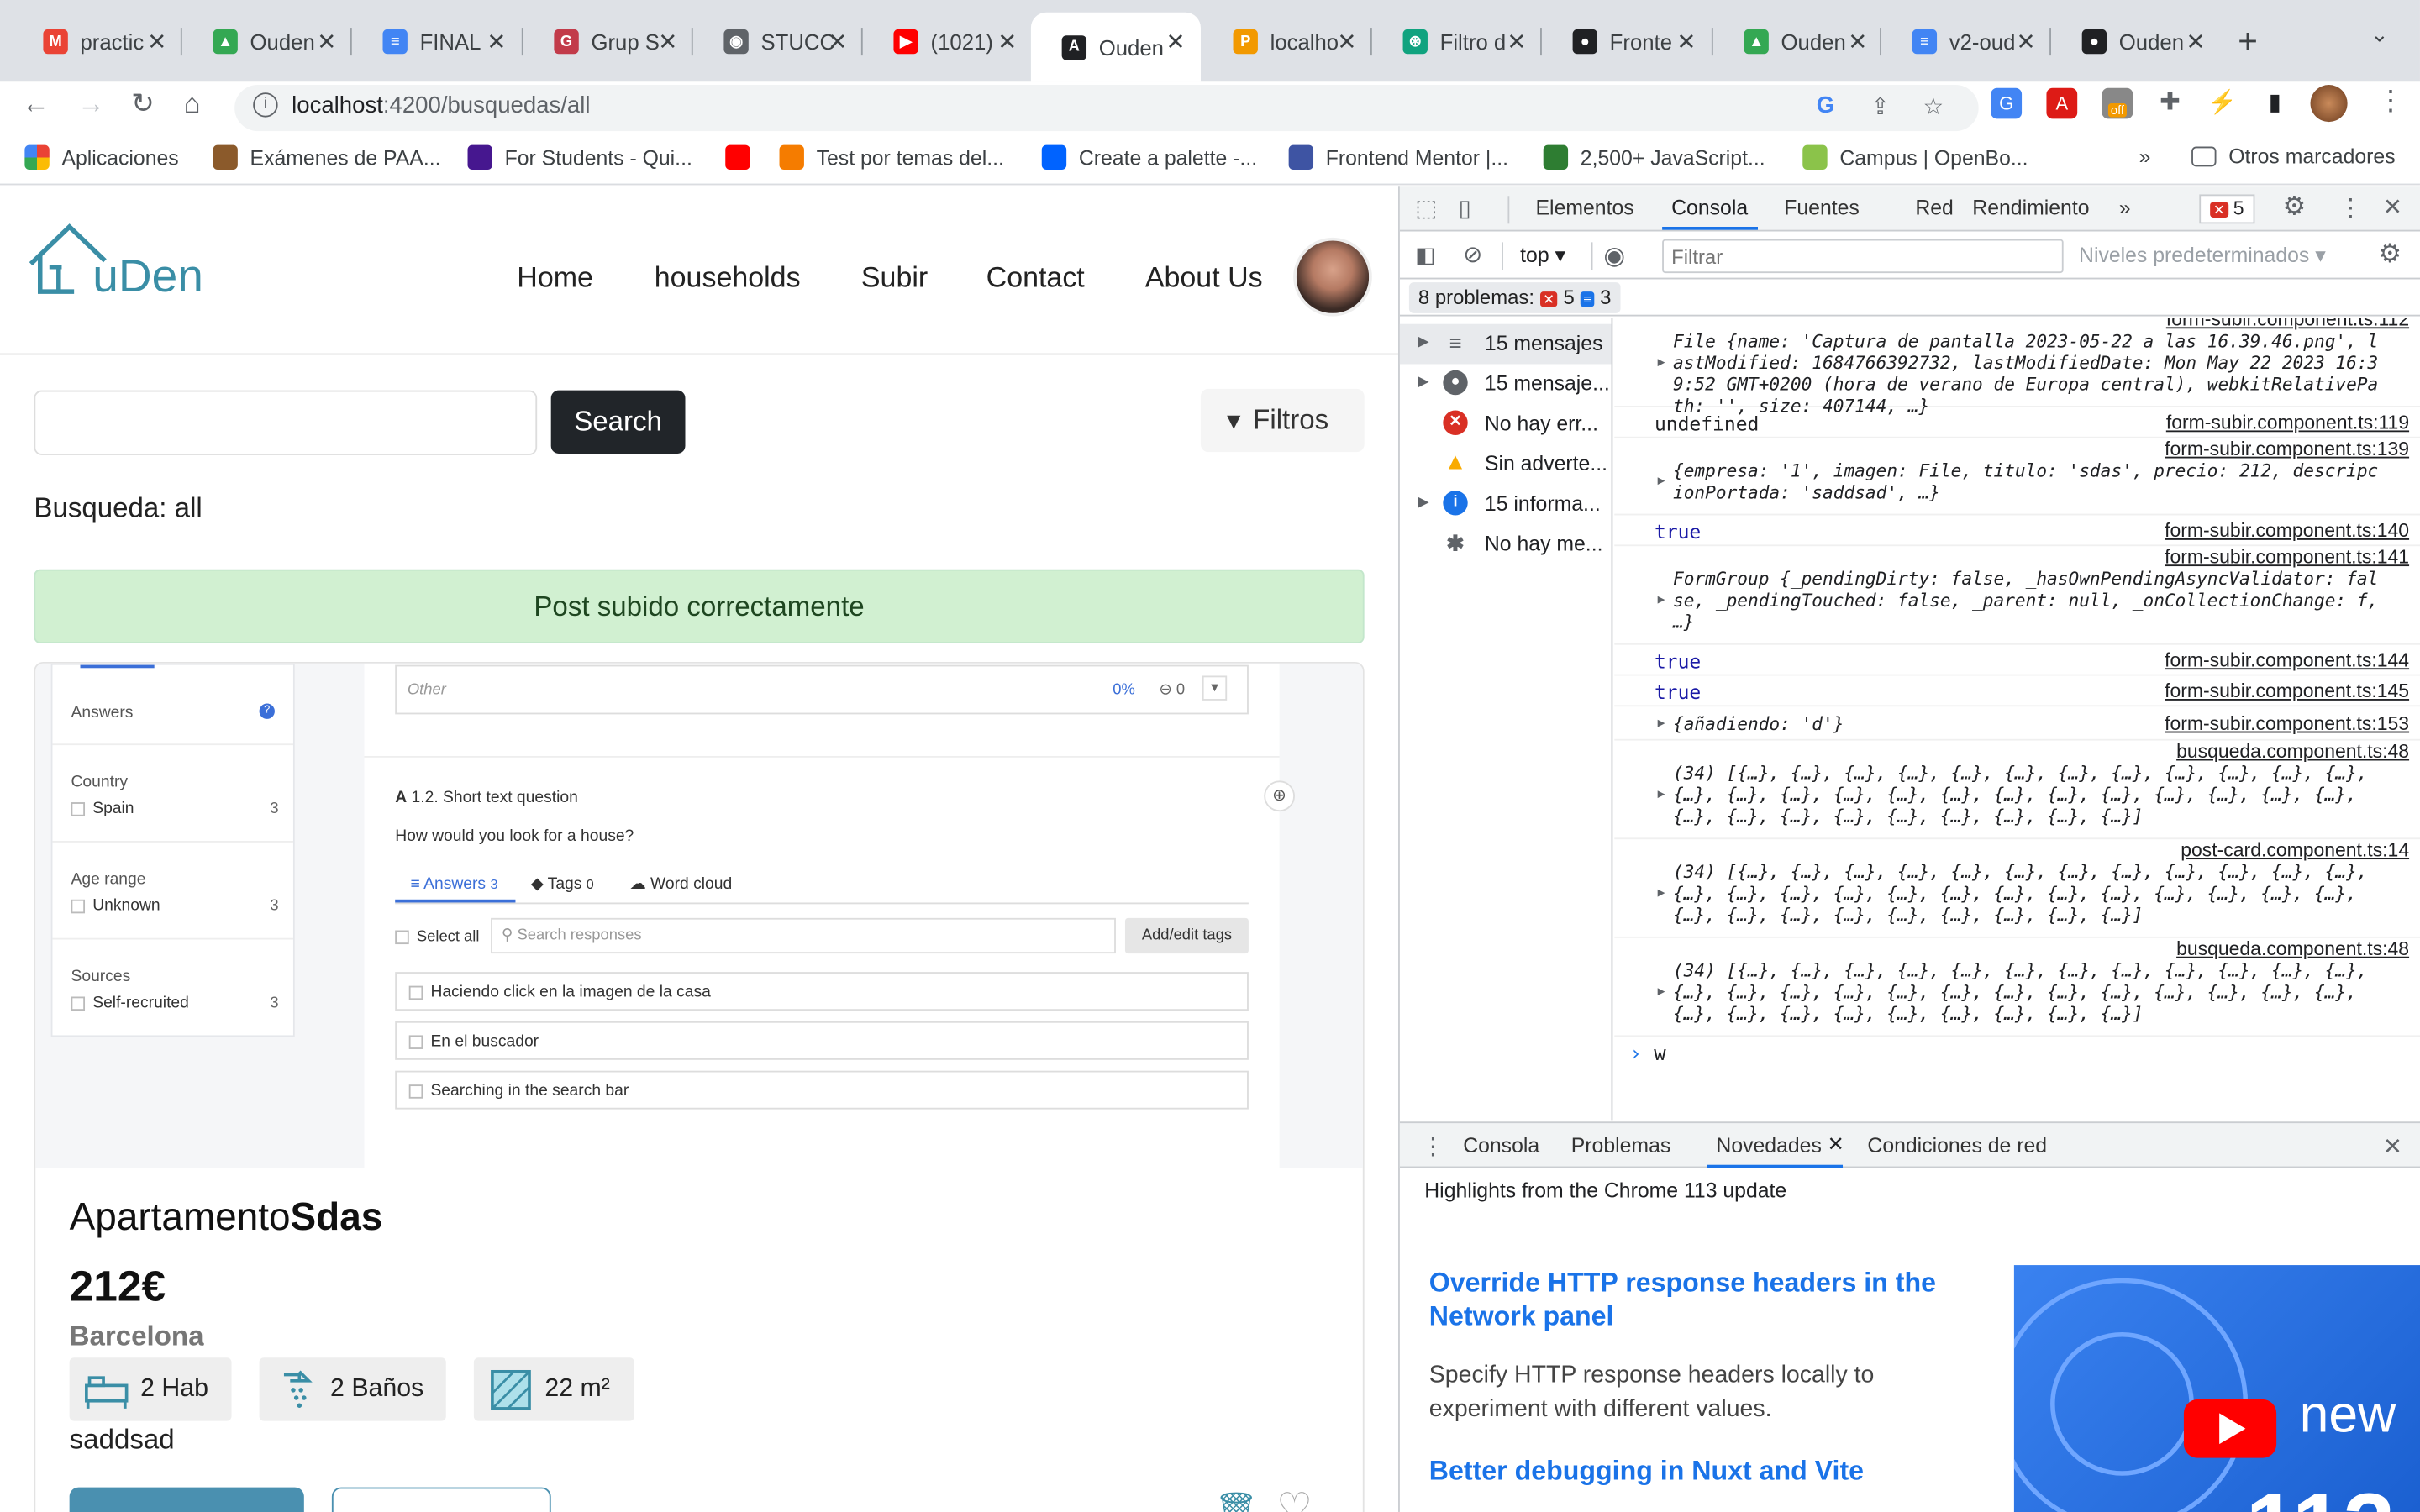 The image size is (2420, 1512). I want to click on translate-extension-icon: G, so click(2007, 103).